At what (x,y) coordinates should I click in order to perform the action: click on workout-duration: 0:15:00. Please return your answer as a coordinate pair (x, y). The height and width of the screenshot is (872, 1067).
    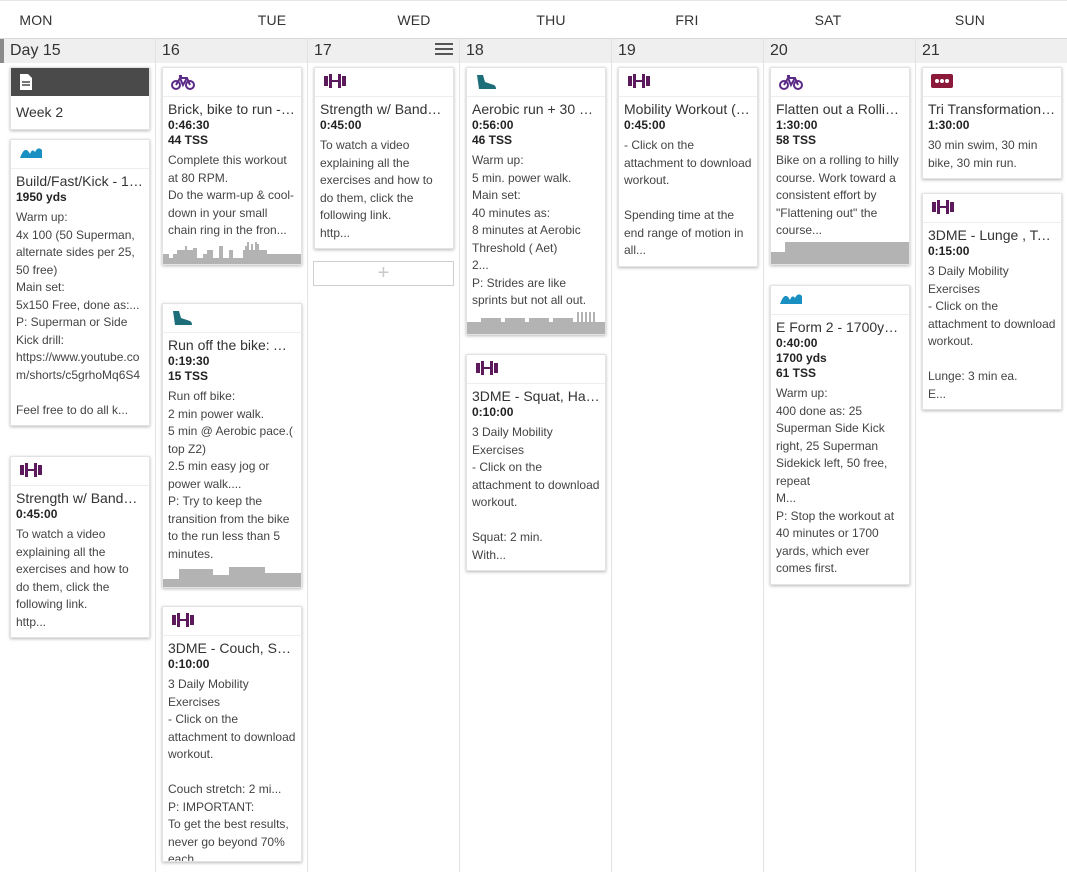
    Looking at the image, I should click on (949, 251).